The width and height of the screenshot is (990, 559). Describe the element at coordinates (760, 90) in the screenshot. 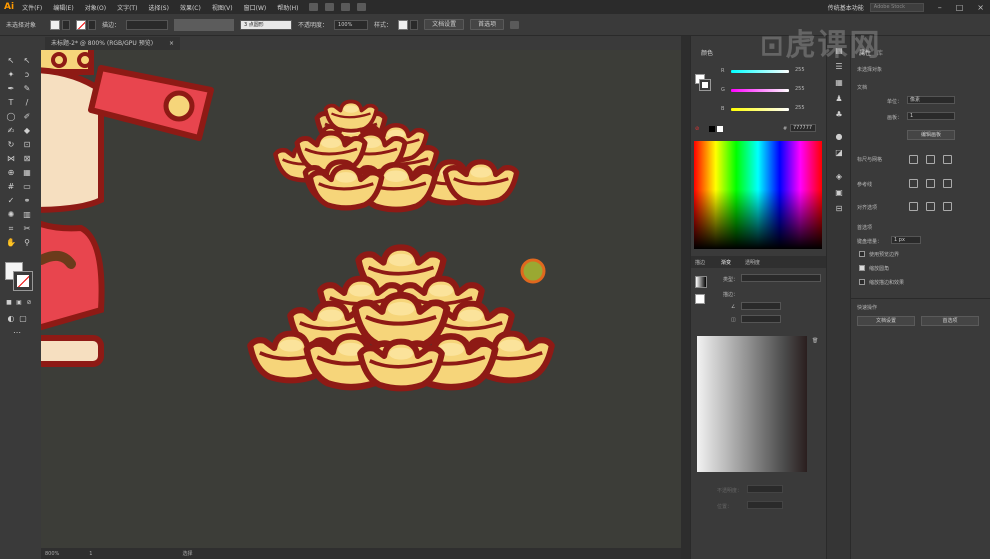

I see `channel-g-slider` at that location.